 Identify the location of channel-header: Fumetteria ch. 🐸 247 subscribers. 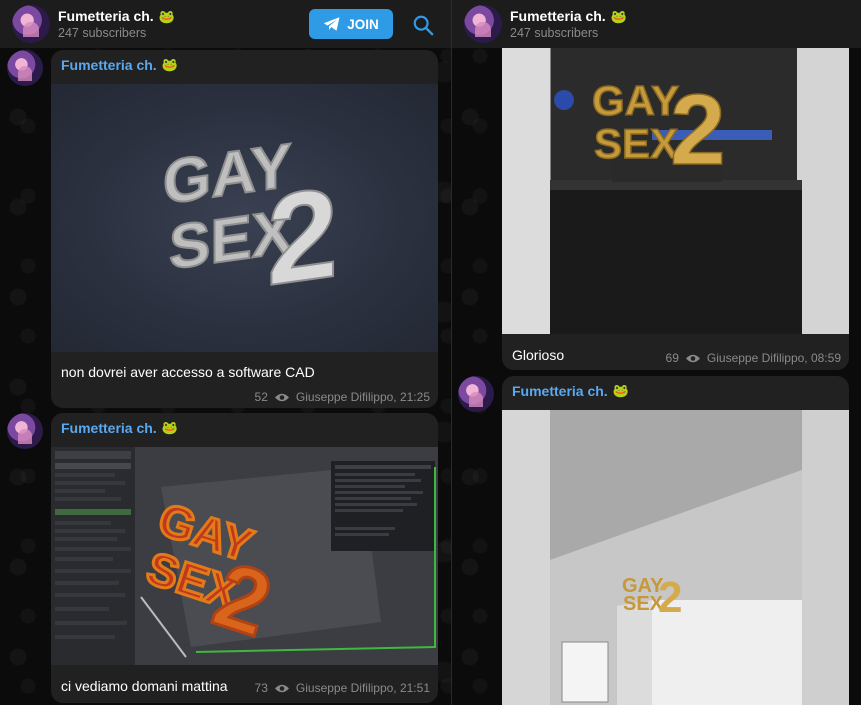
(656, 24).